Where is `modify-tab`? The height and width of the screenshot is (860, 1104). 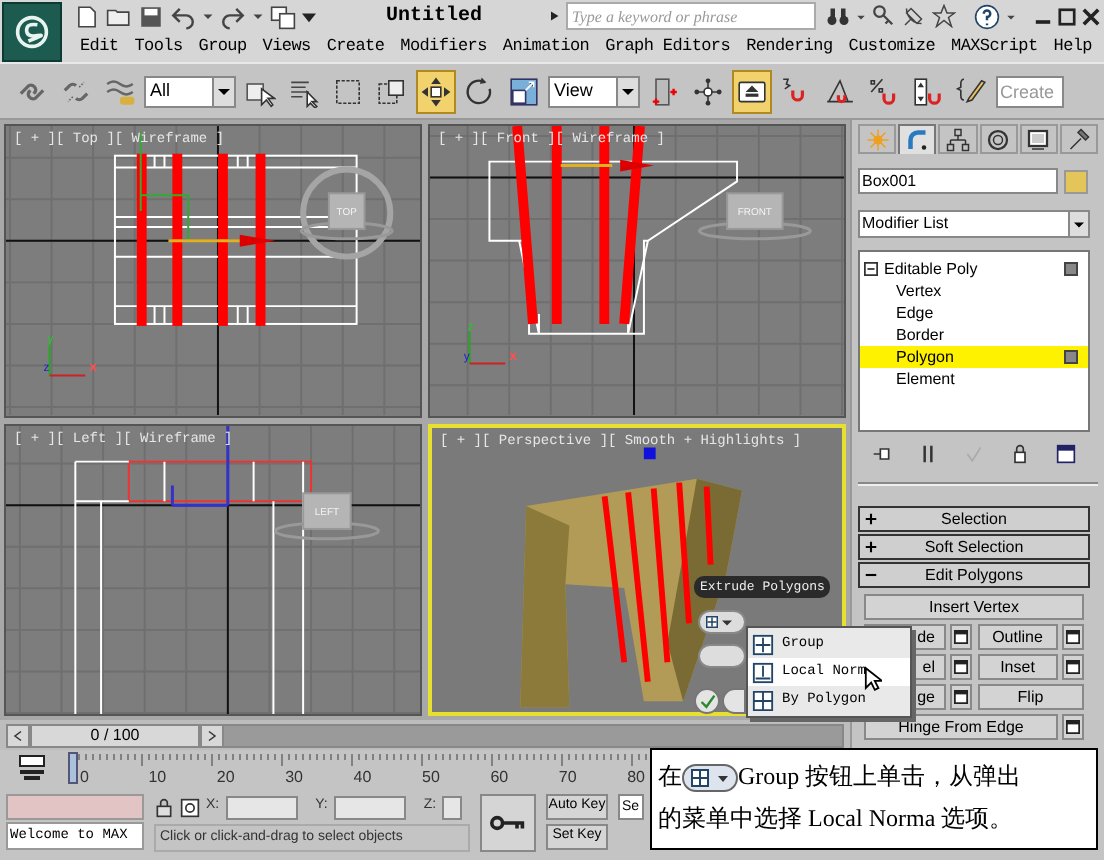
modify-tab is located at coordinates (917, 139).